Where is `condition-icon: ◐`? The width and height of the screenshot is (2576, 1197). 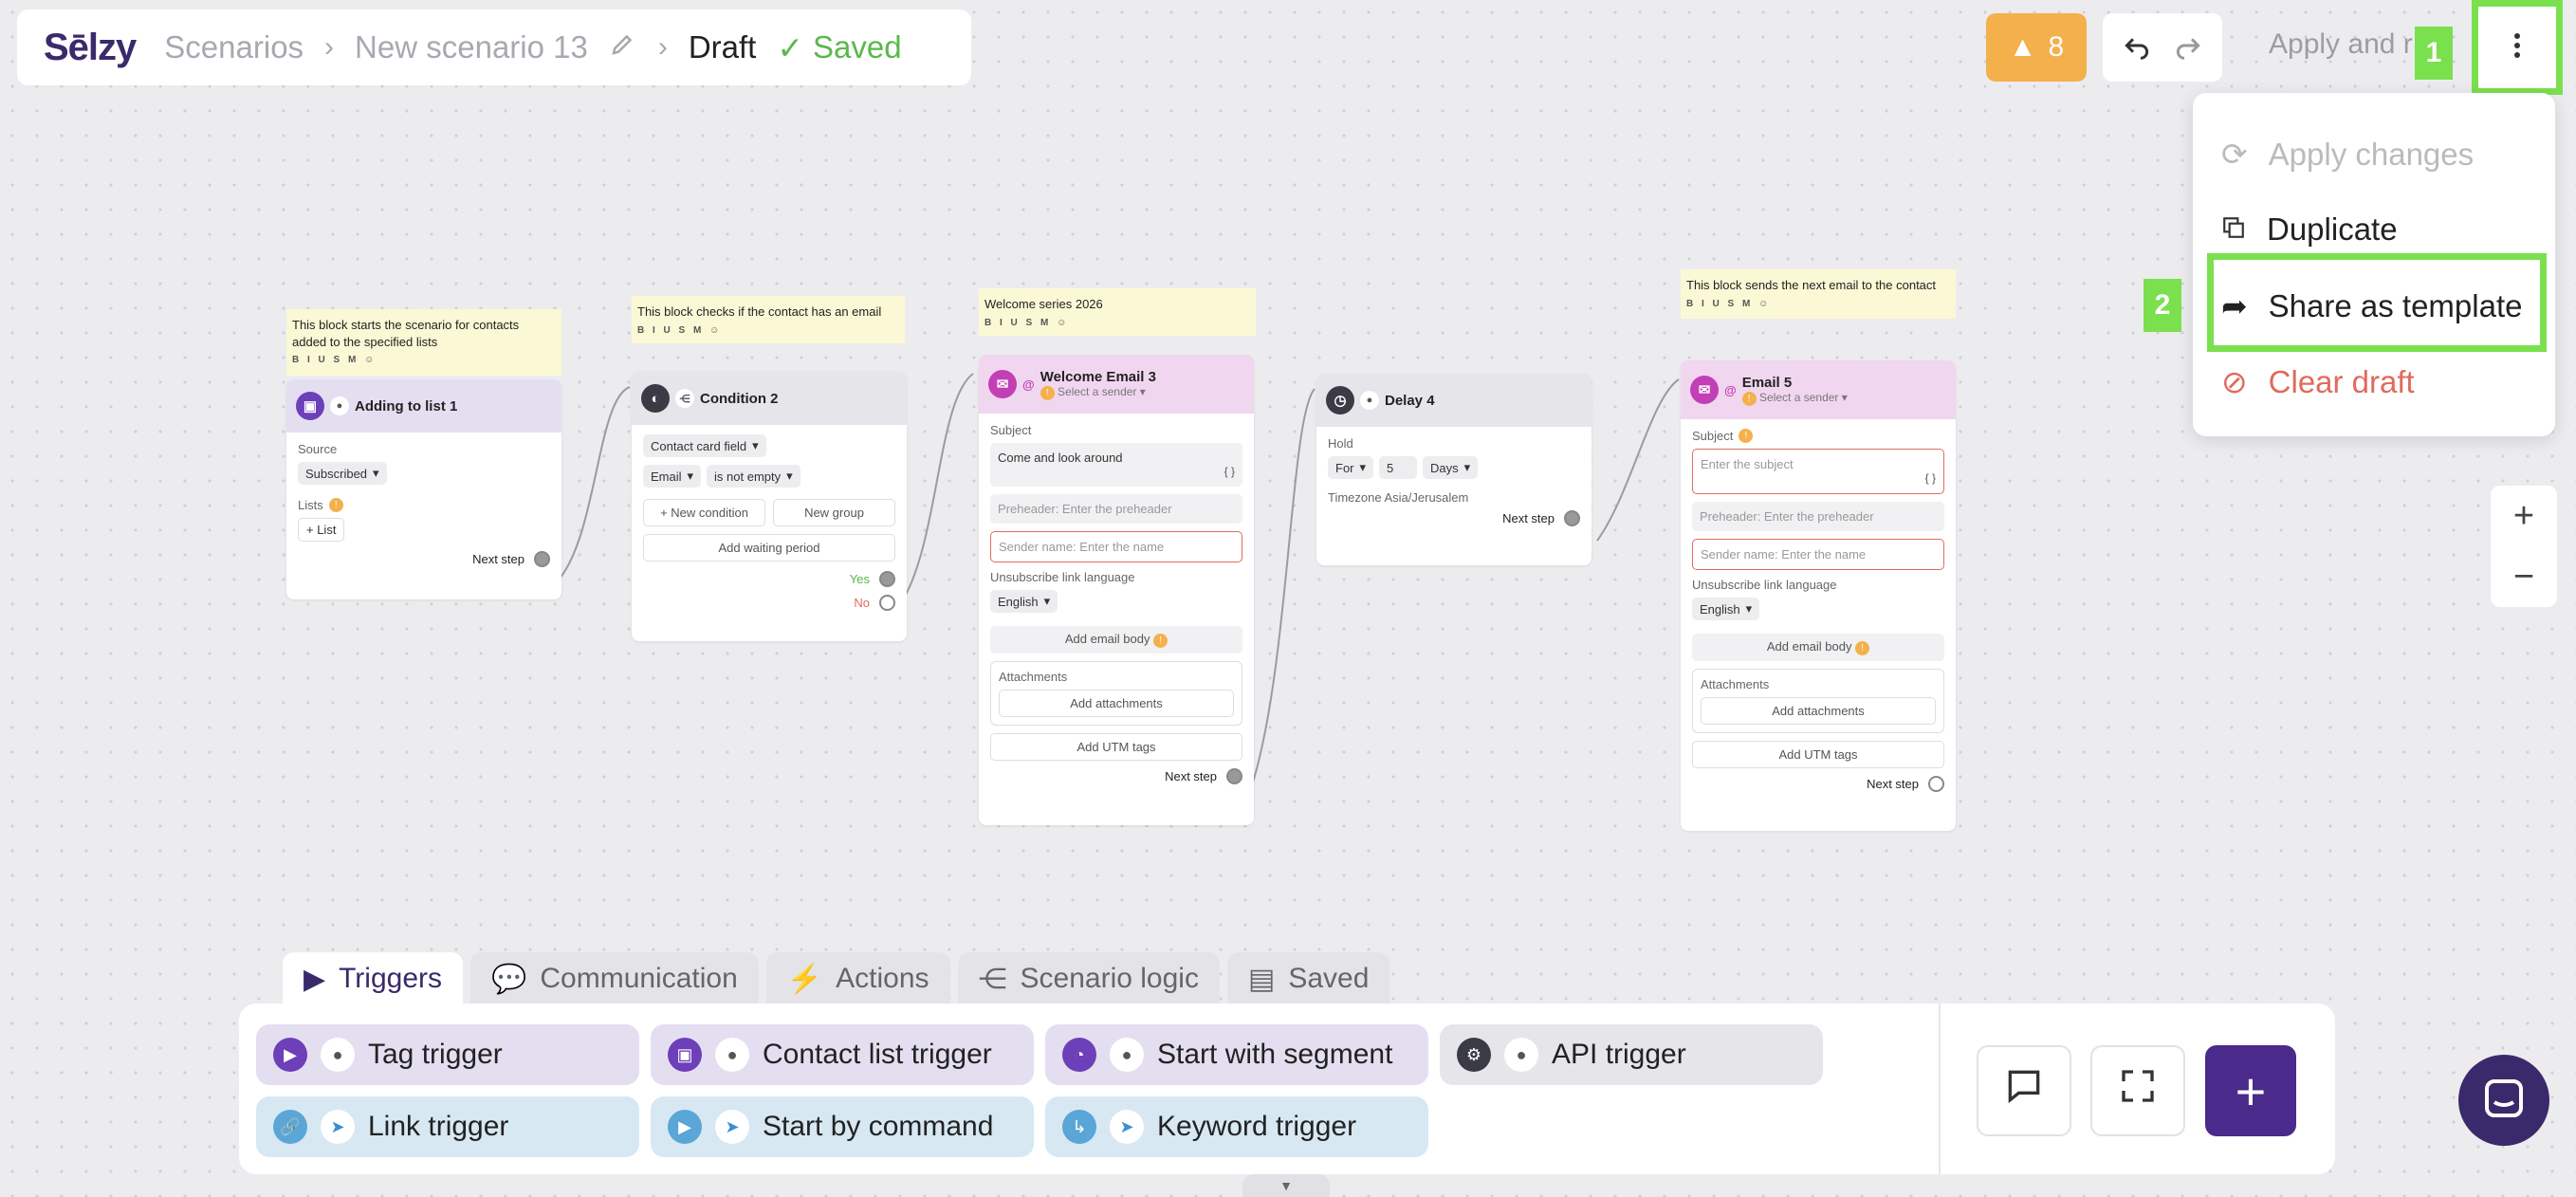 condition-icon: ◐ is located at coordinates (655, 398).